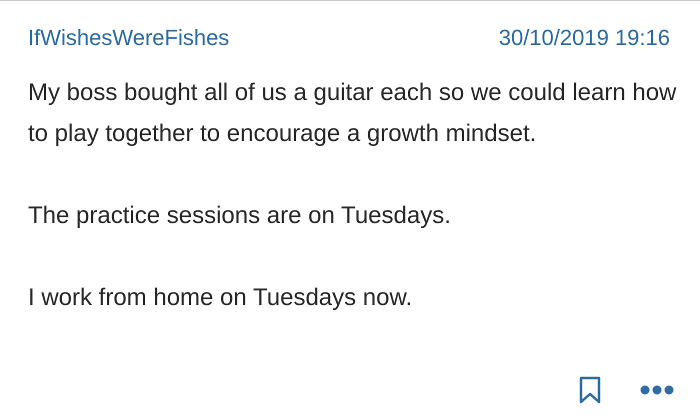 This screenshot has width=700, height=415. What do you see at coordinates (584, 38) in the screenshot?
I see `post-date: 30/10/2019 19:16` at bounding box center [584, 38].